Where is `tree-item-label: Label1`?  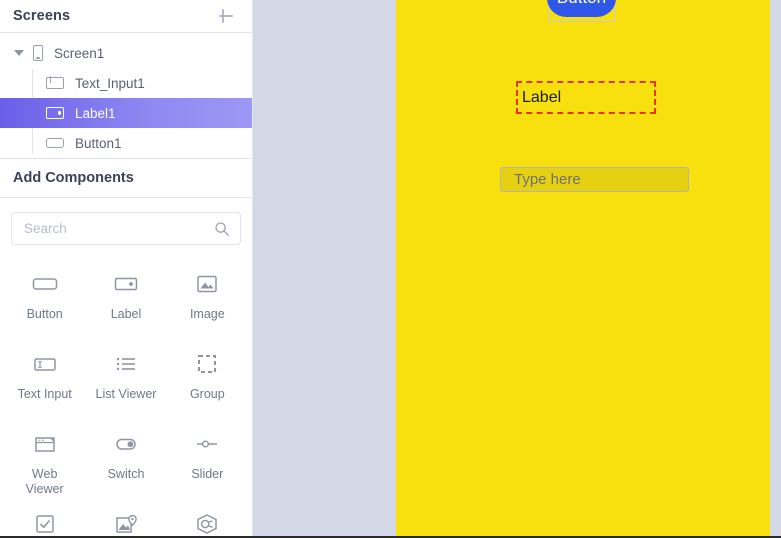
tree-item-label: Label1 is located at coordinates (95, 113).